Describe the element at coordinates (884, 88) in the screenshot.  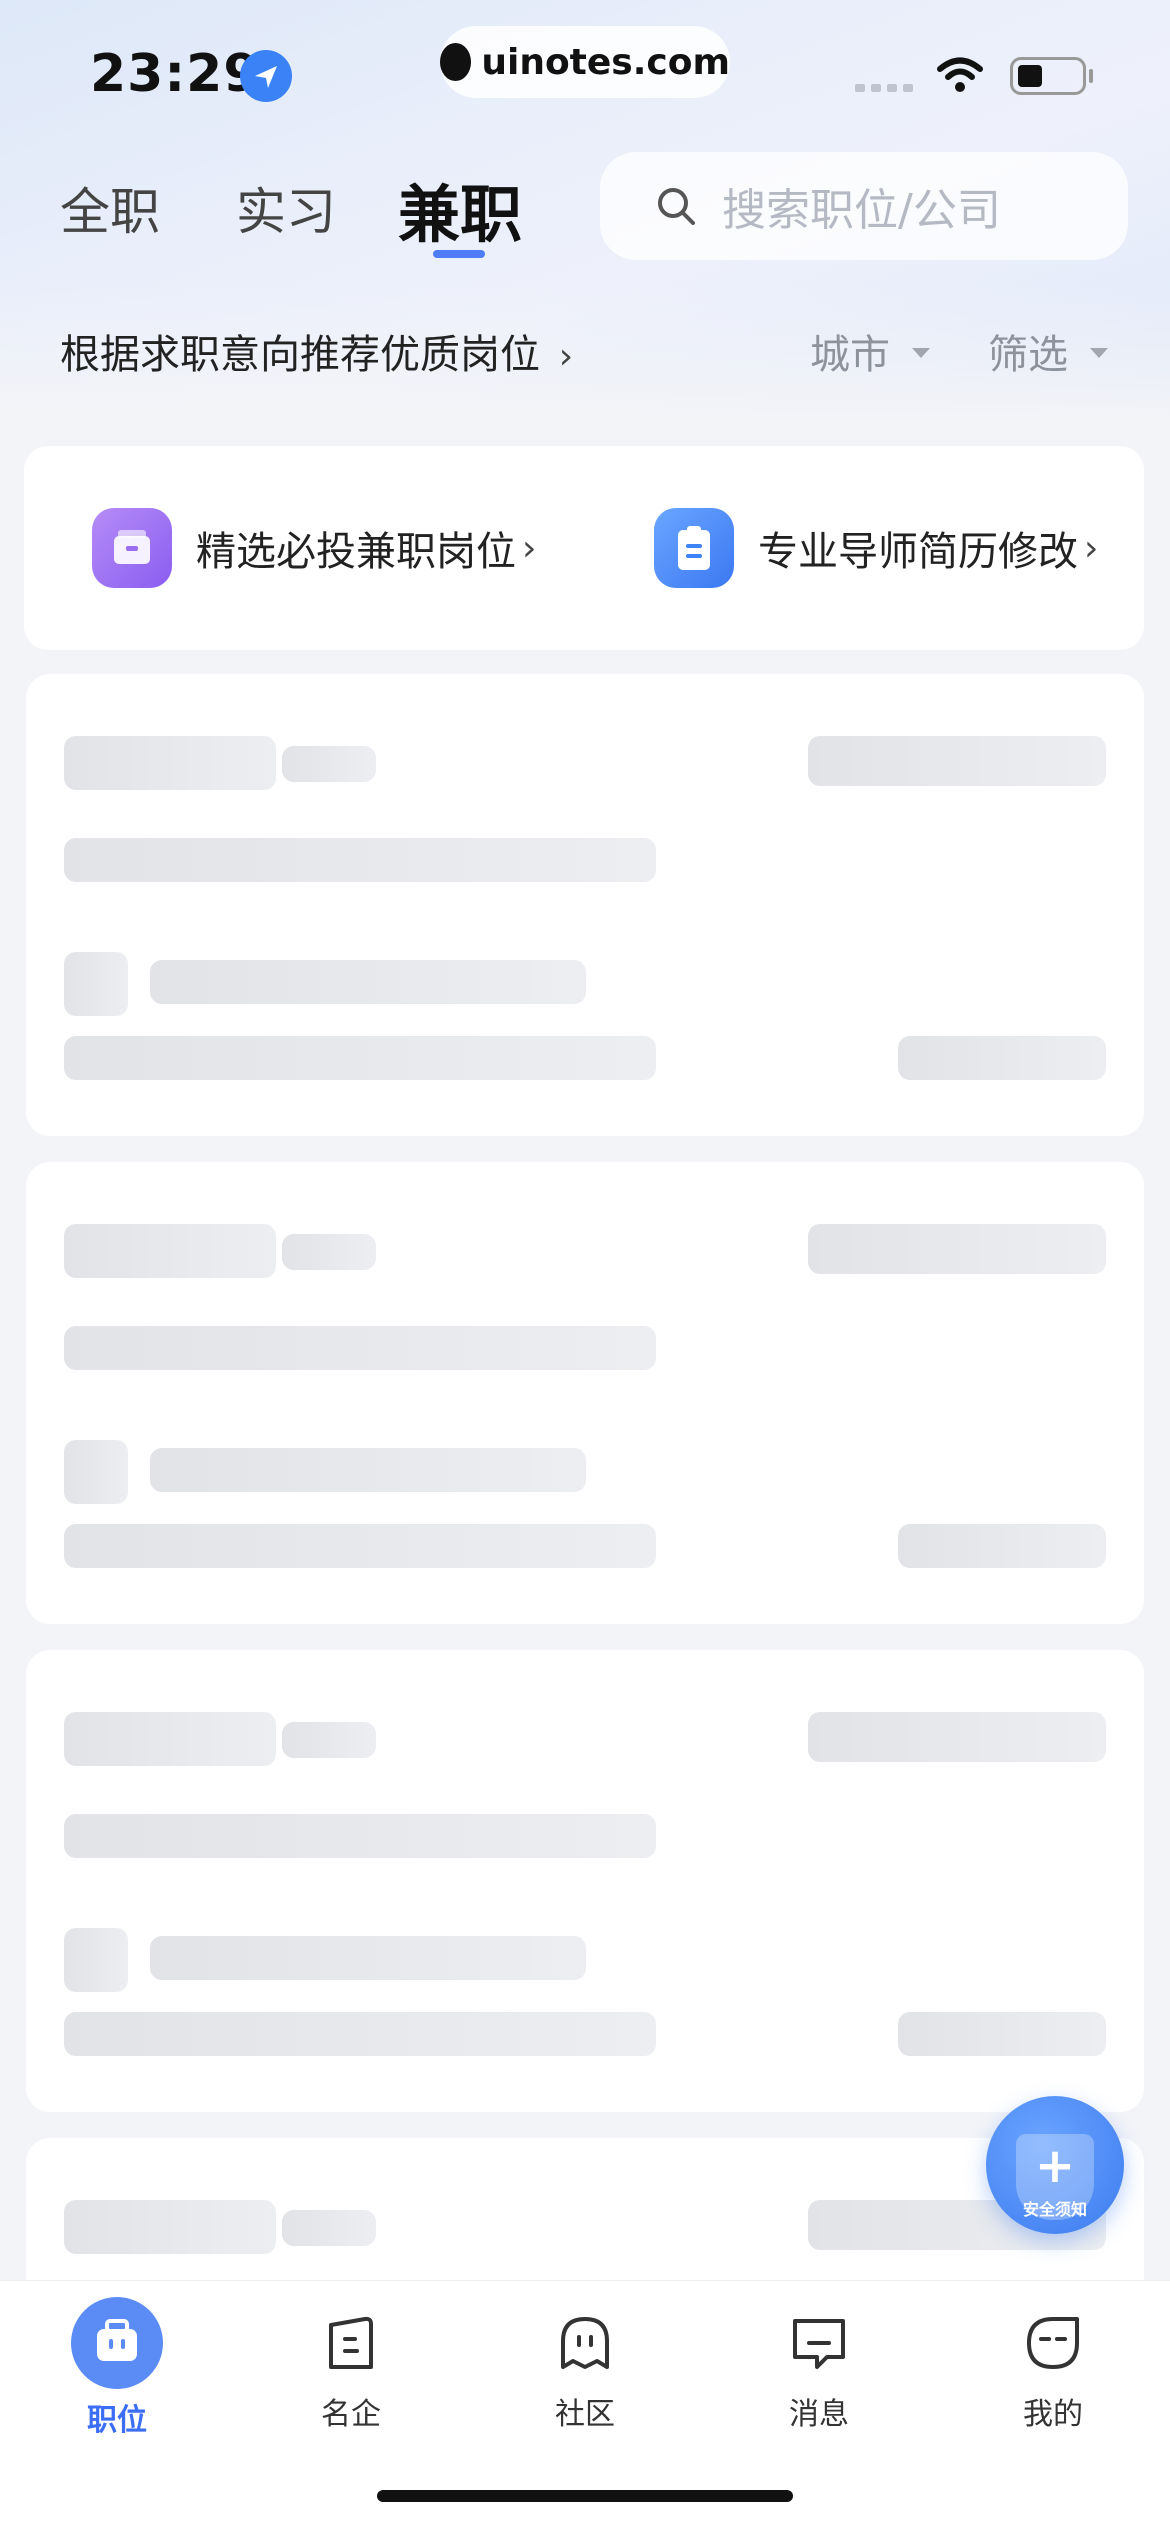
I see `signal-dots-icon` at that location.